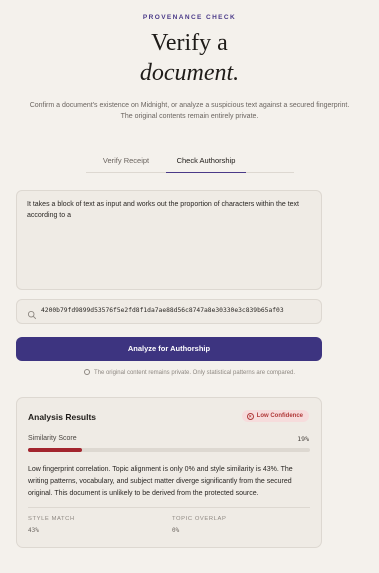 The height and width of the screenshot is (573, 379). Describe the element at coordinates (189, 73) in the screenshot. I see `page-title-italic: document.` at that location.